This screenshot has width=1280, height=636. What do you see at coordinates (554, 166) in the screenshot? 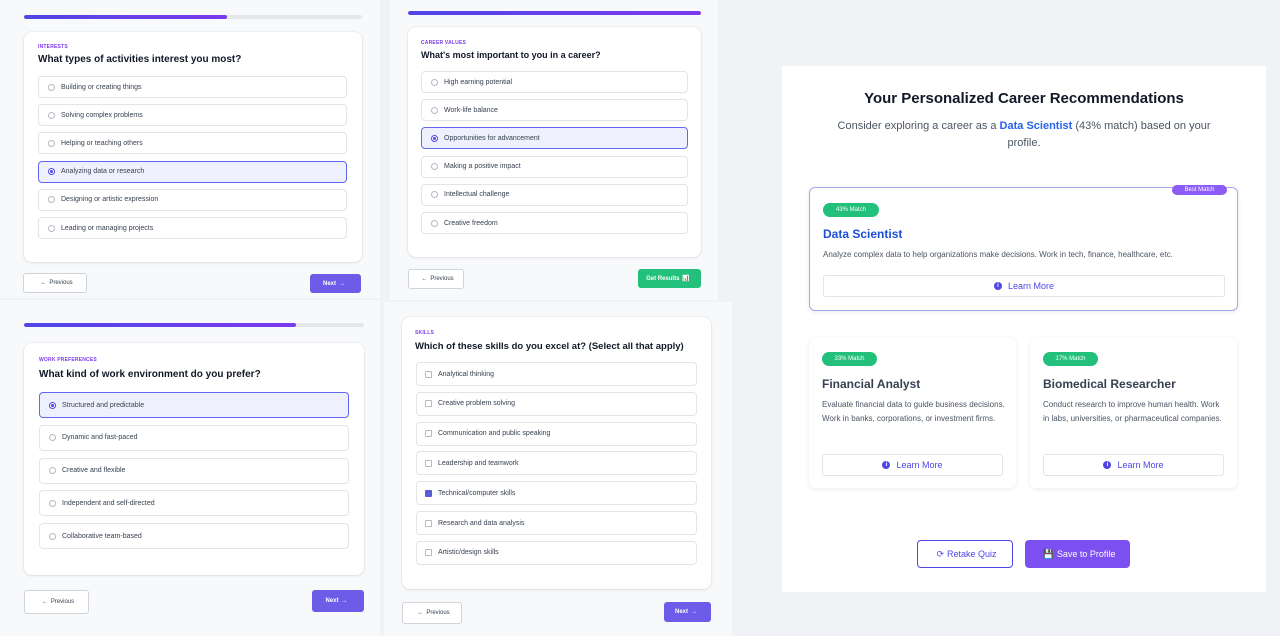
I see `radio-option: Making a positive impact` at bounding box center [554, 166].